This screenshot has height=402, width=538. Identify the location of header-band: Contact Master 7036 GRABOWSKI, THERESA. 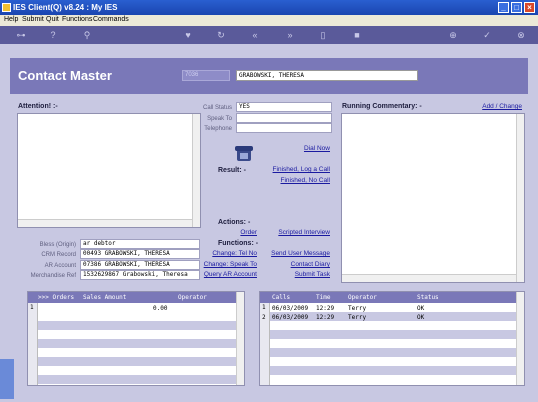
(269, 76).